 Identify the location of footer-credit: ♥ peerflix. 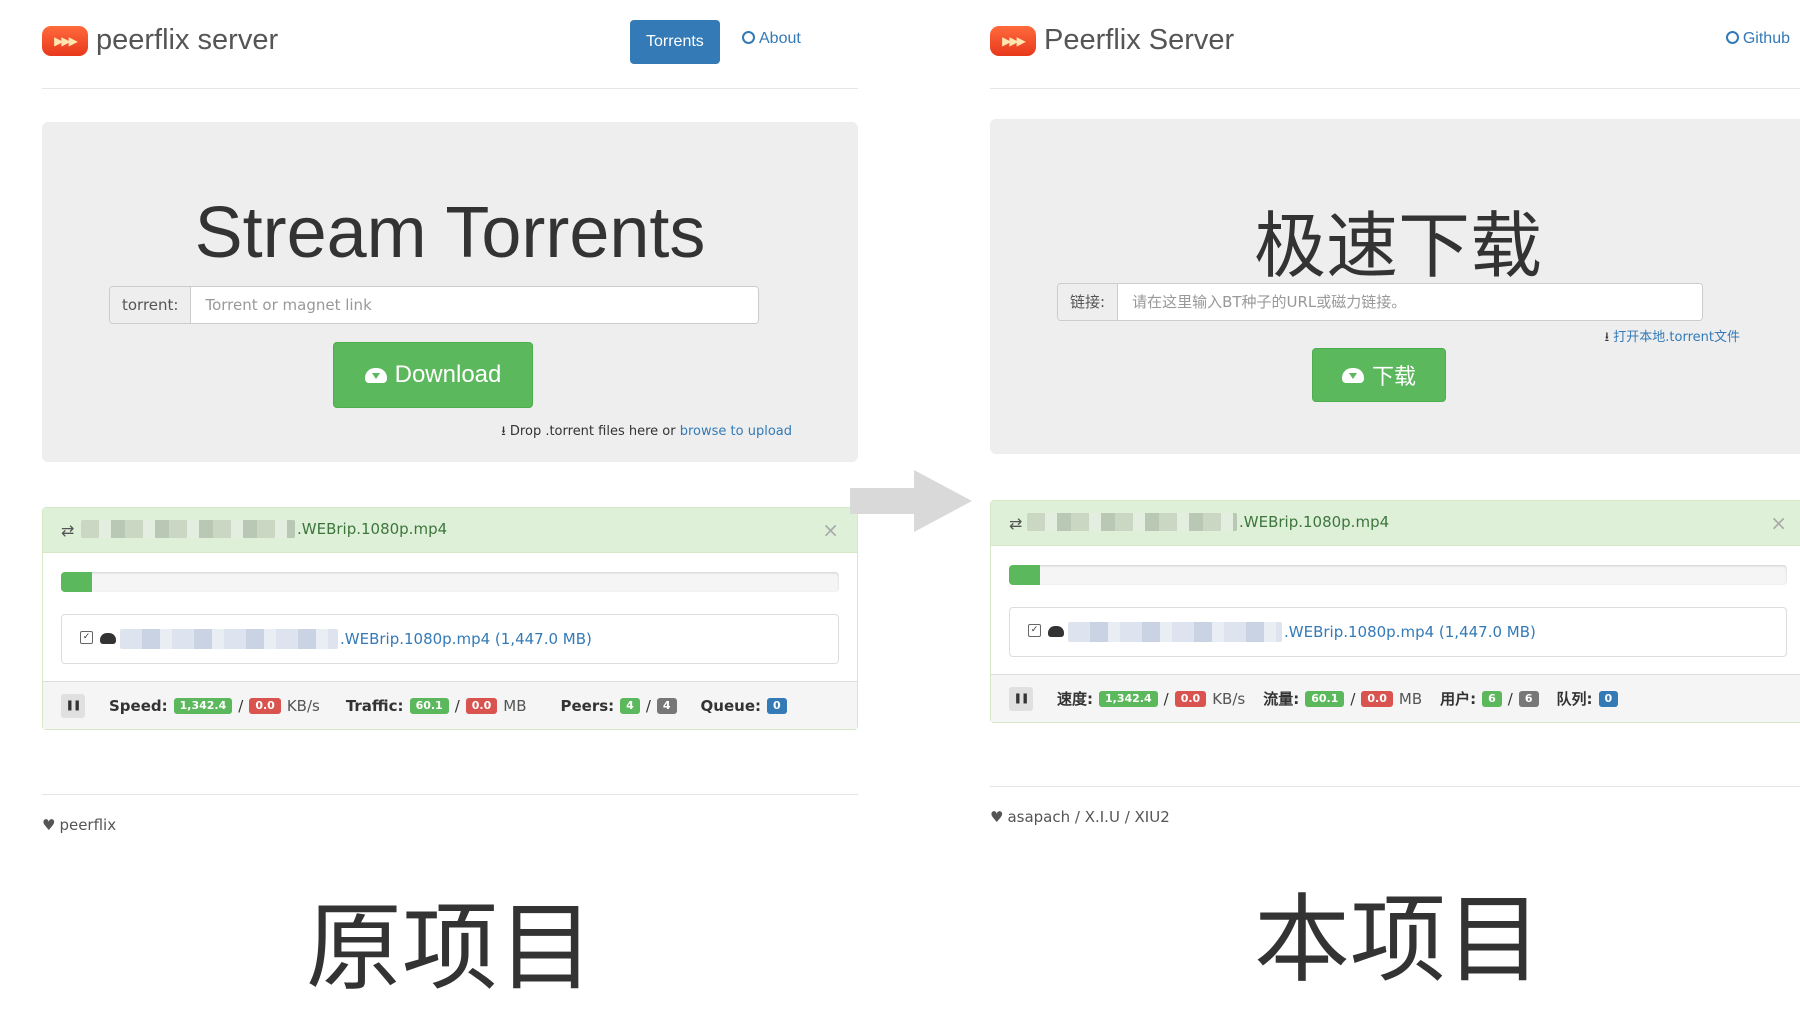
(79, 825).